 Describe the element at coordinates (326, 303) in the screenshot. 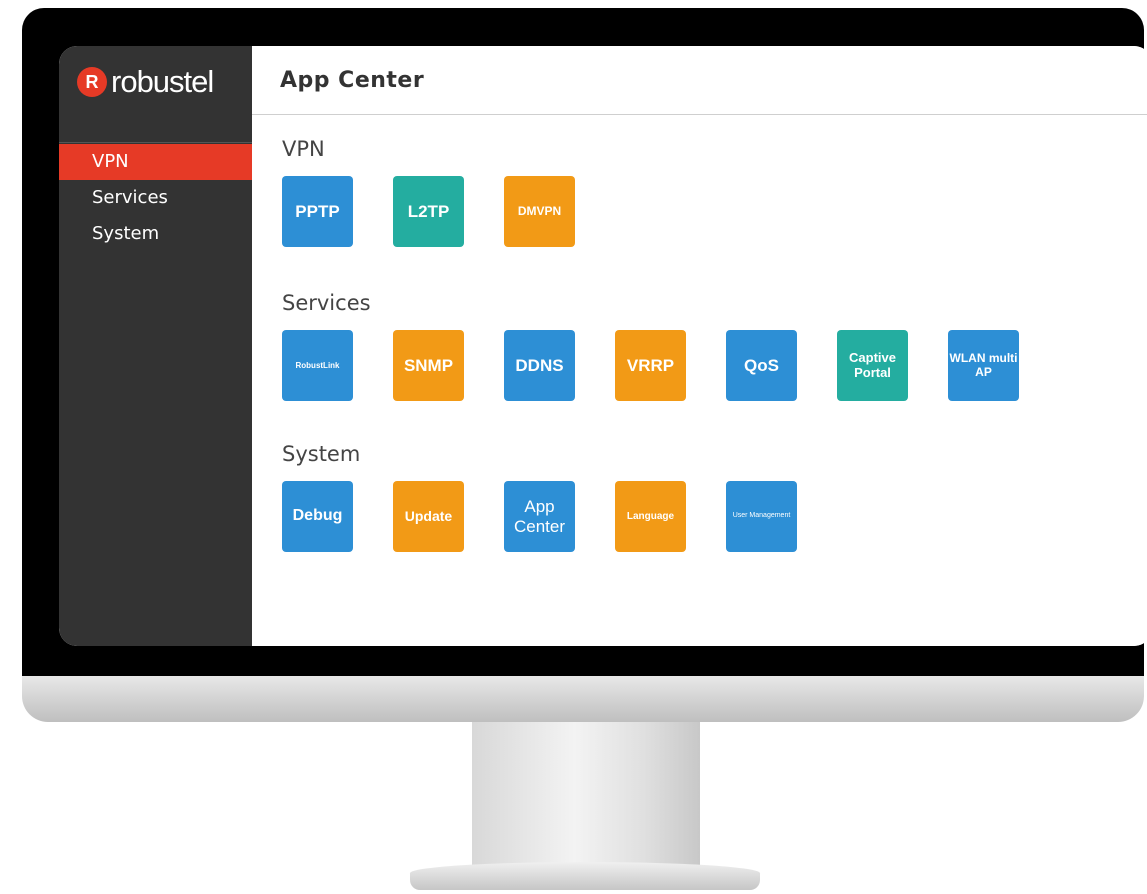

I see `section-title-services: Services` at that location.